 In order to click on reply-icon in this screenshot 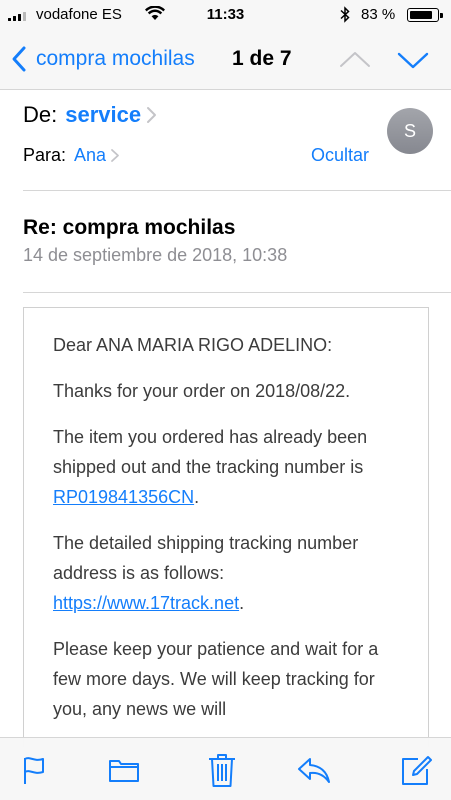, I will do `click(314, 770)`.